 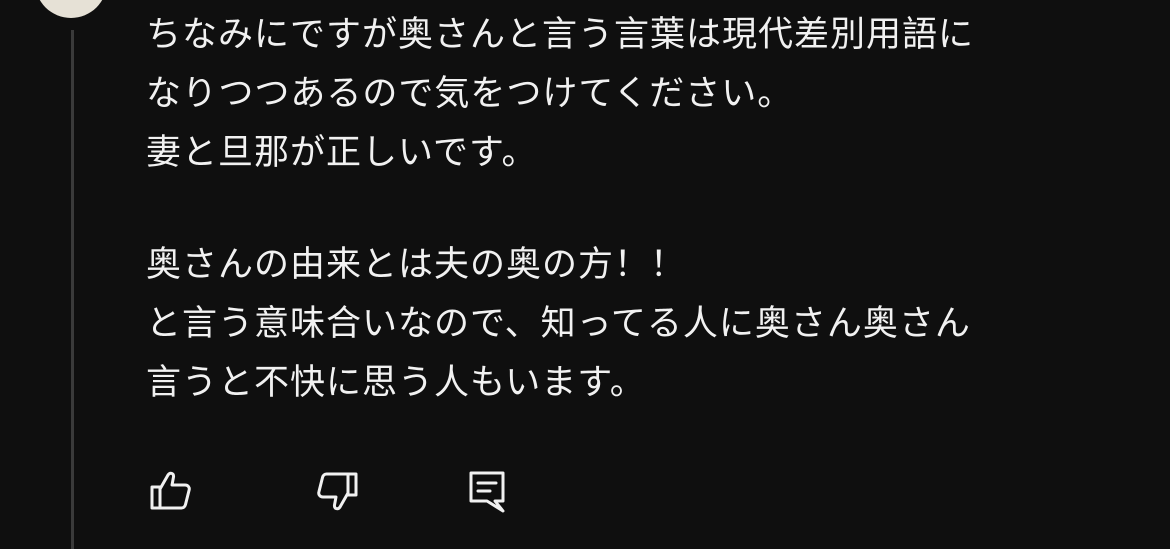 I want to click on avatar, so click(x=71, y=9).